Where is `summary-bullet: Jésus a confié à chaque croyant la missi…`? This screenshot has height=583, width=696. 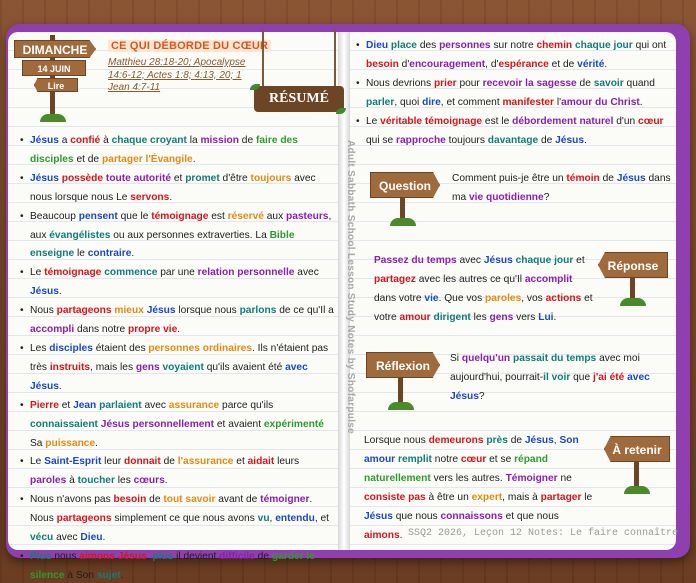
summary-bullet: Jésus a confié à chaque croyant la missi… is located at coordinates (178, 151).